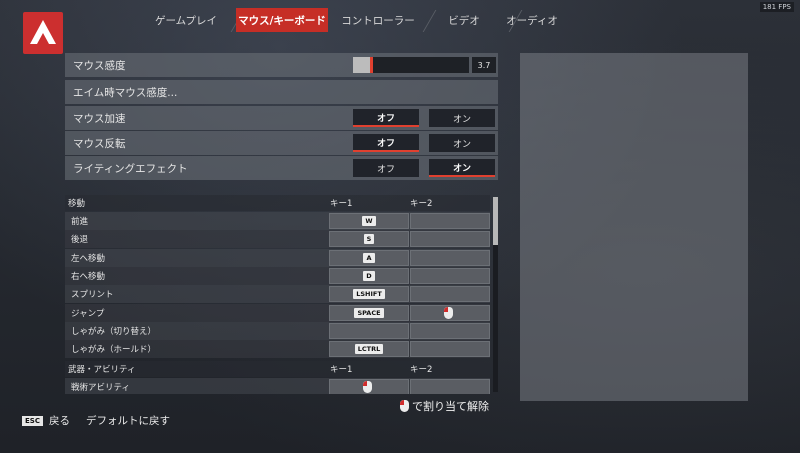 Image resolution: width=800 pixels, height=453 pixels. What do you see at coordinates (277, 386) in the screenshot?
I see `keybind-row: 戦術アビリティ` at bounding box center [277, 386].